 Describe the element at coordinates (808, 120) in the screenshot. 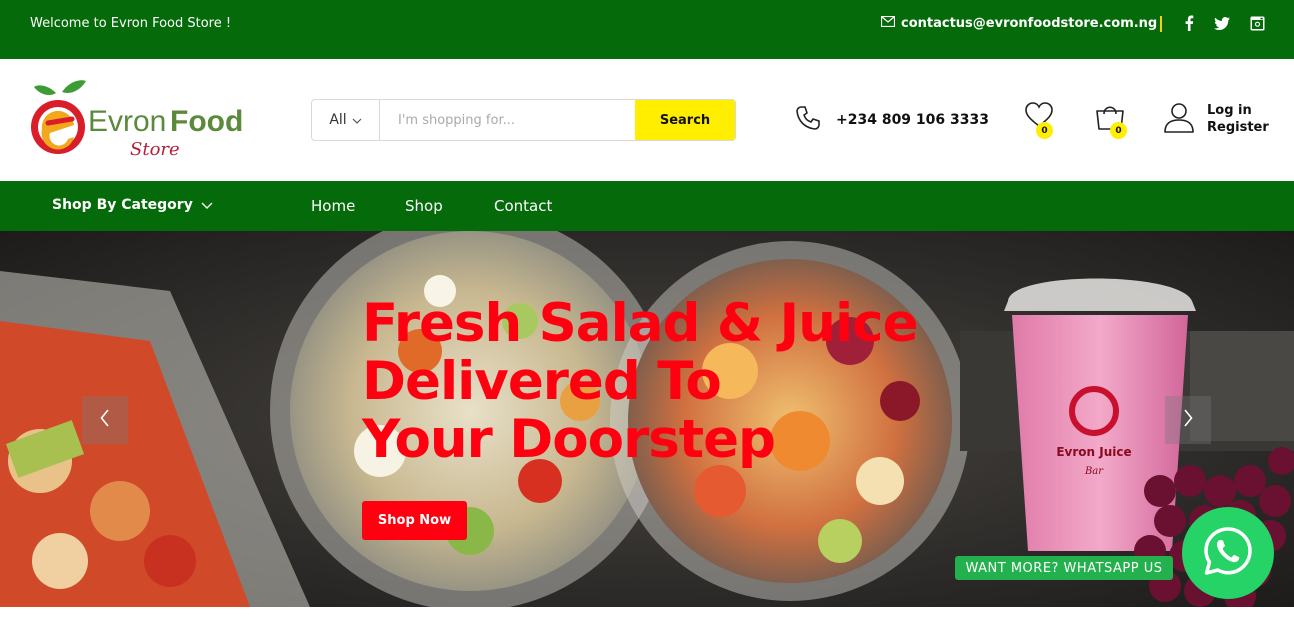

I see `phone-icon` at that location.